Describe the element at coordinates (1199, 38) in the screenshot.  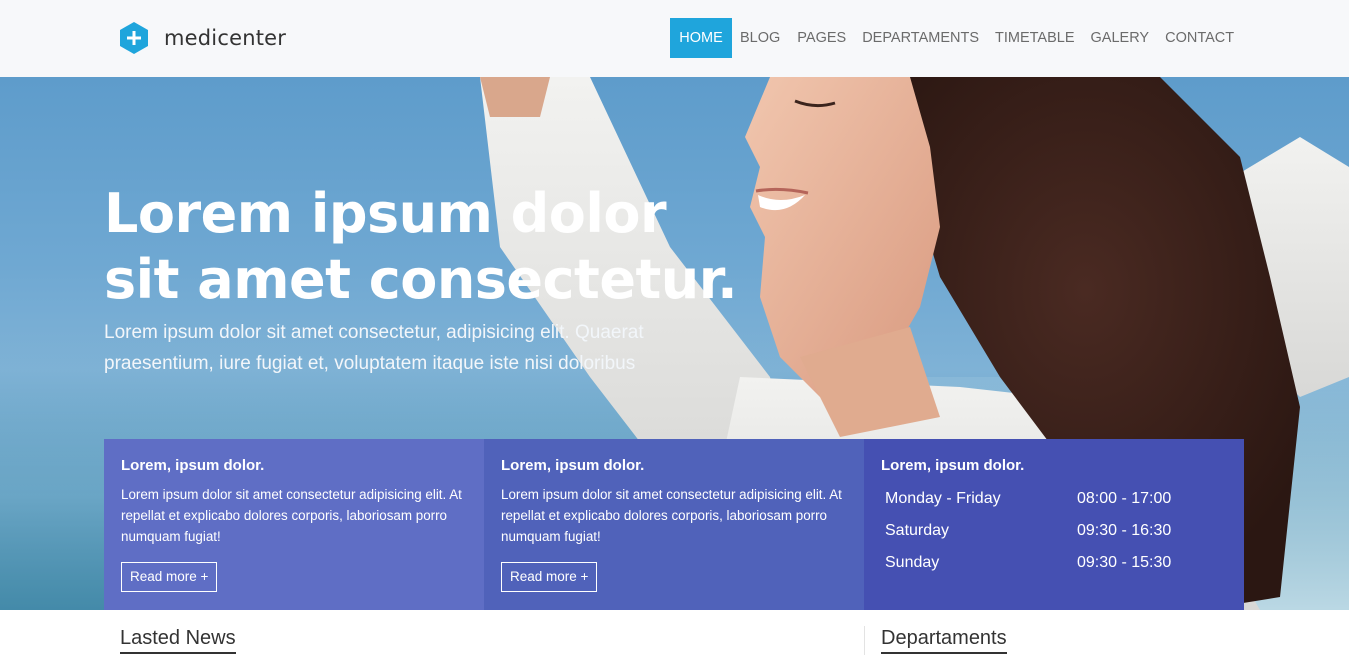
I see `nav-item-contact: CONTACT` at that location.